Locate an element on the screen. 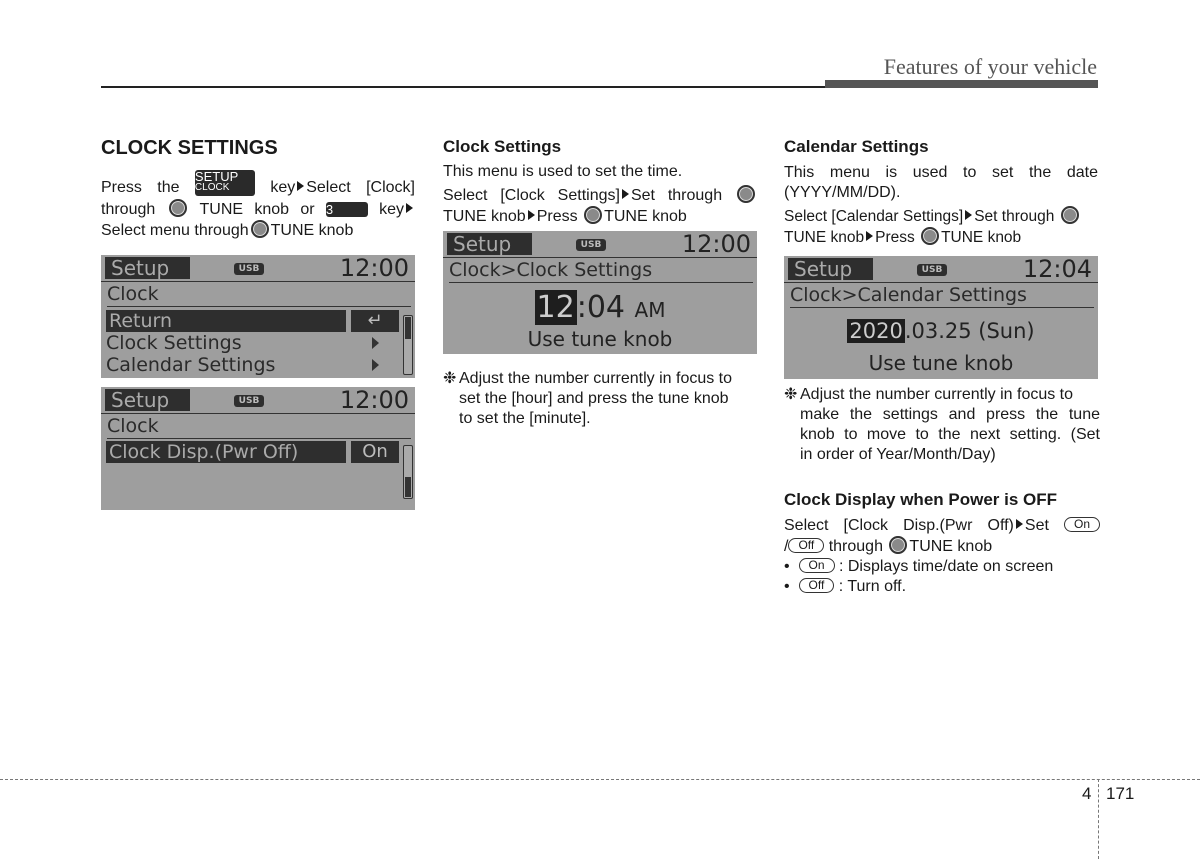  year-field: 2020 is located at coordinates (876, 331).